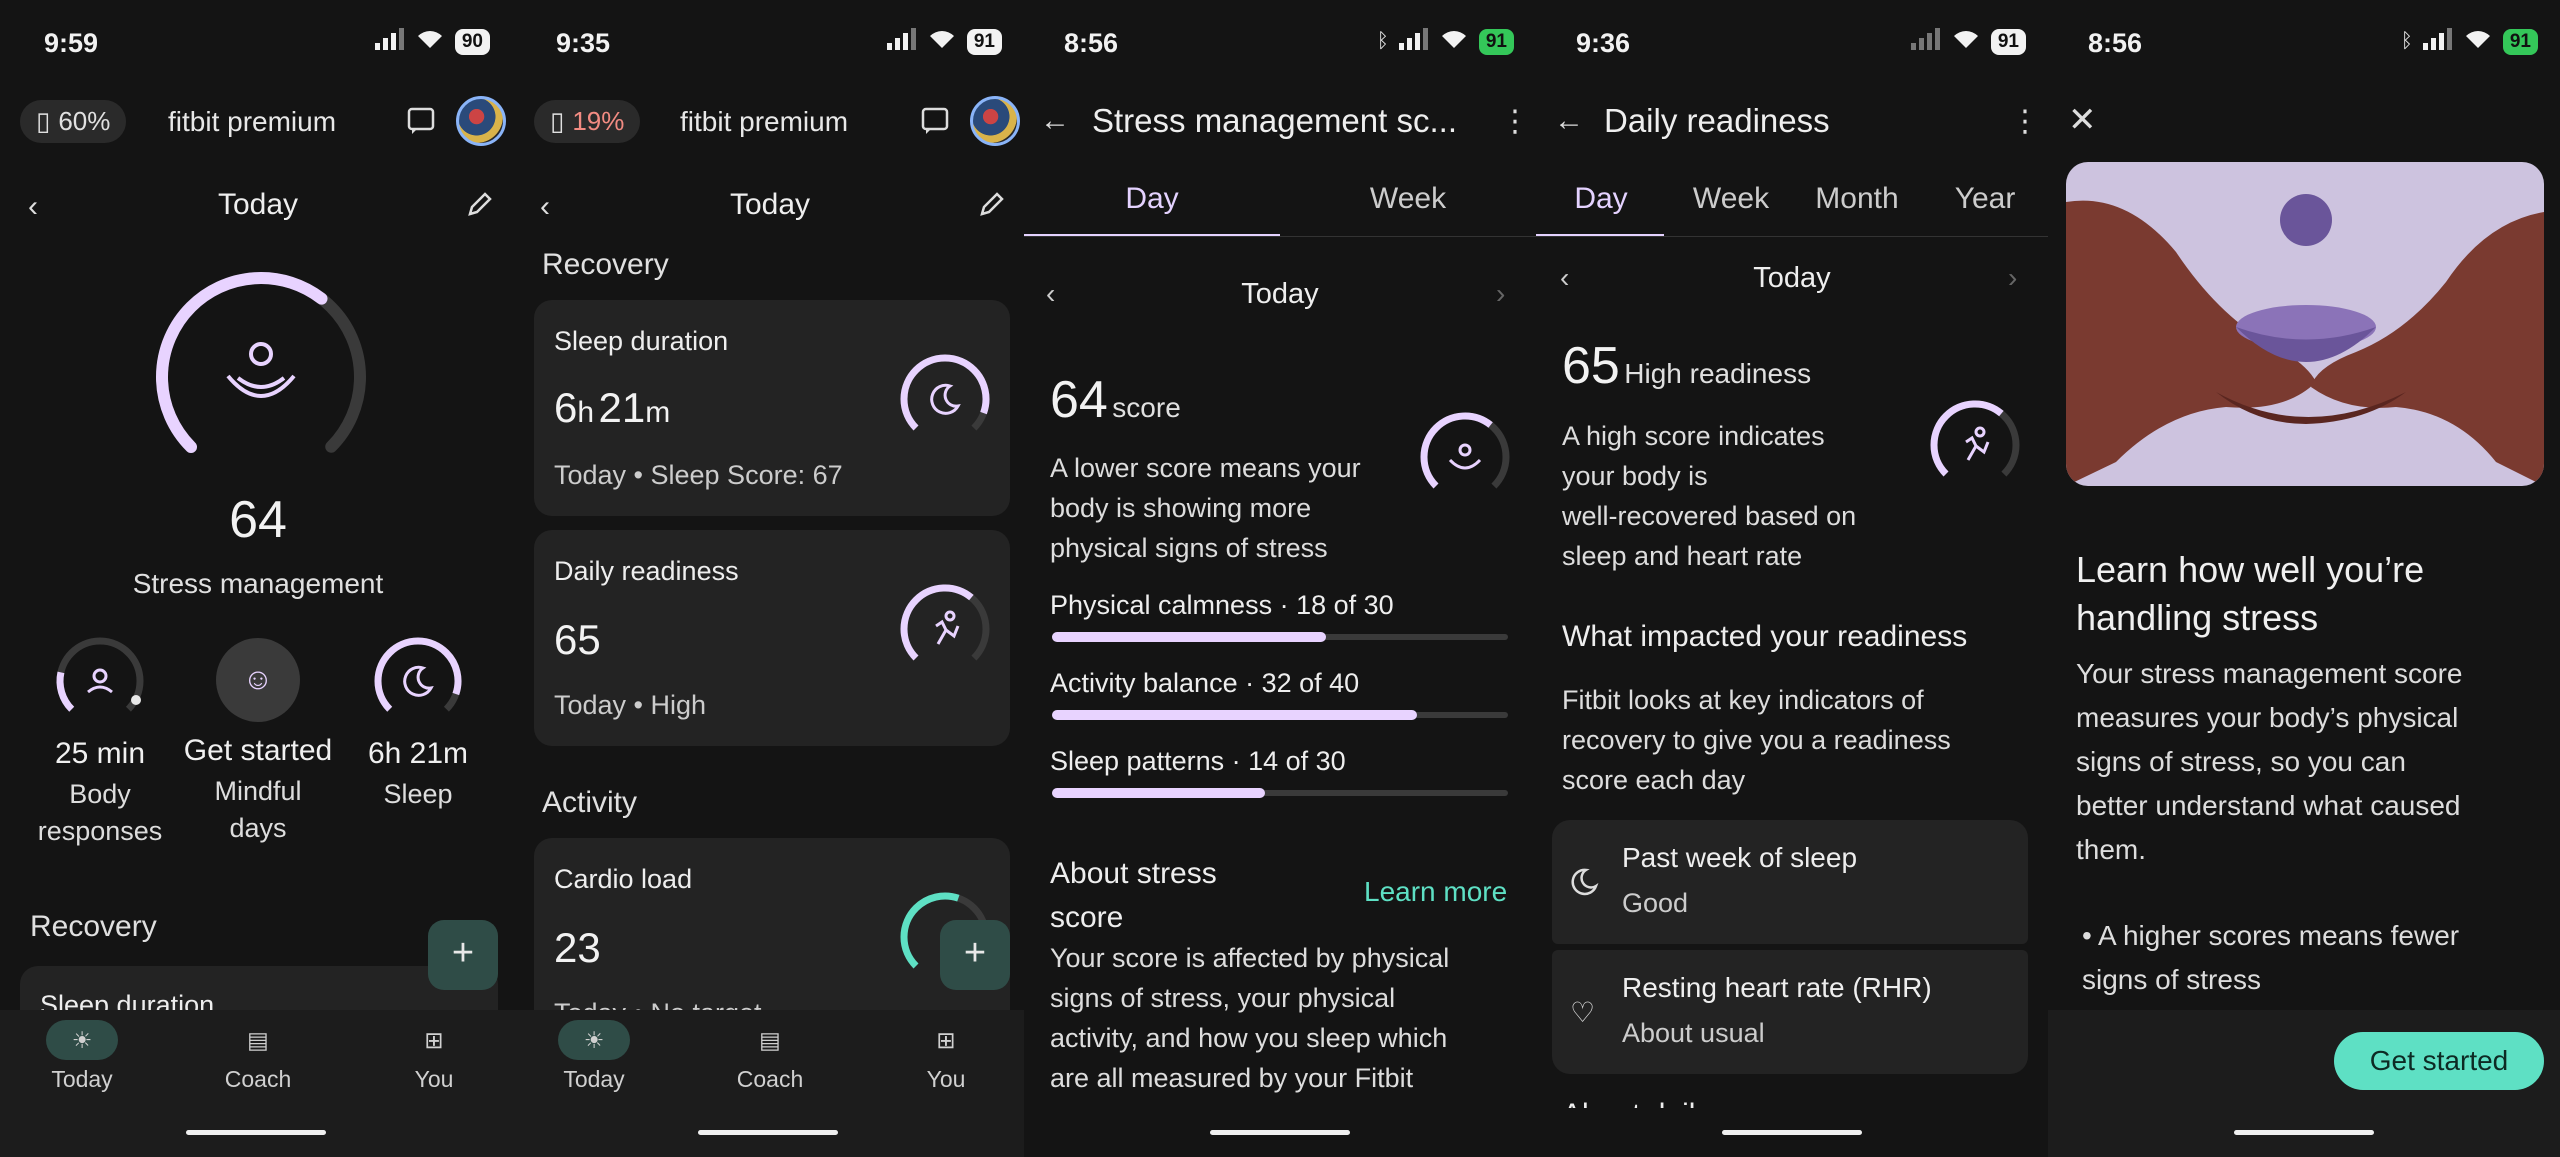  What do you see at coordinates (1115, 400) in the screenshot?
I see `stress-score-line: 64 score` at bounding box center [1115, 400].